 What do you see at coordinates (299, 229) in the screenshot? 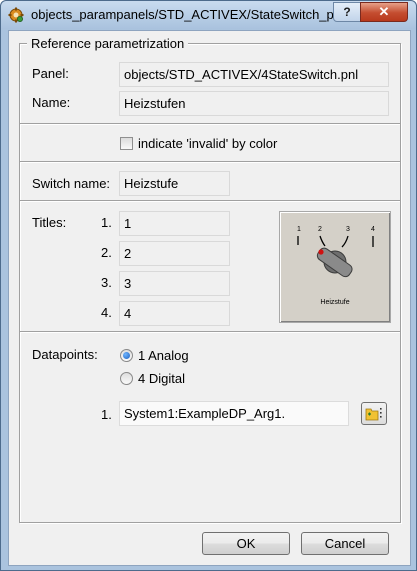
I see `scale-label-1: 1` at bounding box center [299, 229].